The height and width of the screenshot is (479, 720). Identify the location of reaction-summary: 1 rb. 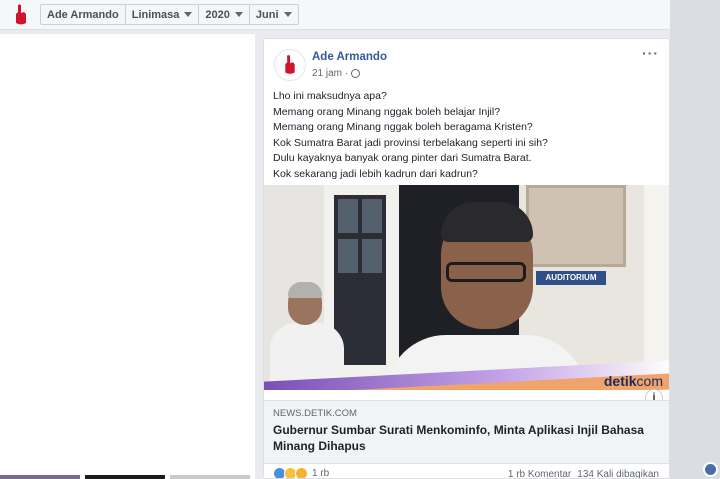
(301, 473).